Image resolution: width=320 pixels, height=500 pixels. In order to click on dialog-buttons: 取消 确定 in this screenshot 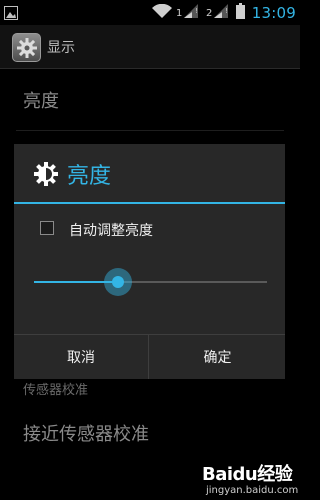, I will do `click(149, 356)`.